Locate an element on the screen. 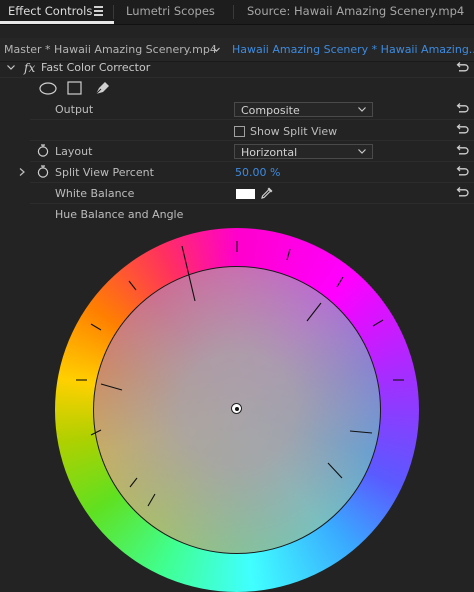  ellipse-mask-icon is located at coordinates (48, 88).